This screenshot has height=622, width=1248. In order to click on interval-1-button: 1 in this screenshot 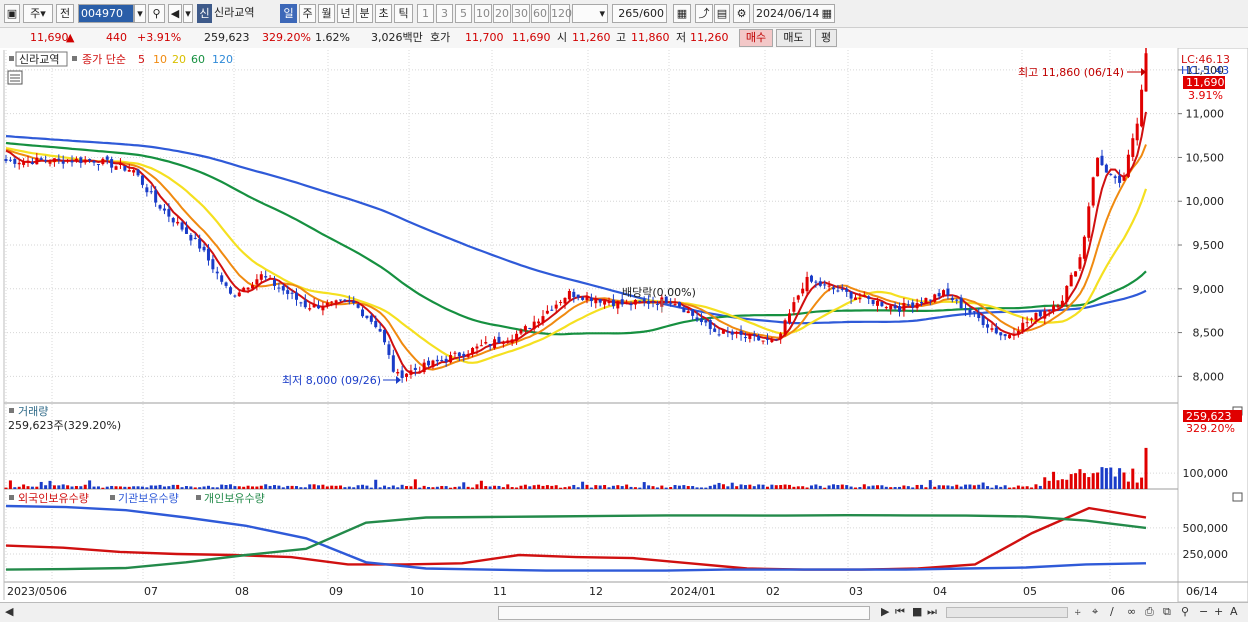, I will do `click(425, 13)`.